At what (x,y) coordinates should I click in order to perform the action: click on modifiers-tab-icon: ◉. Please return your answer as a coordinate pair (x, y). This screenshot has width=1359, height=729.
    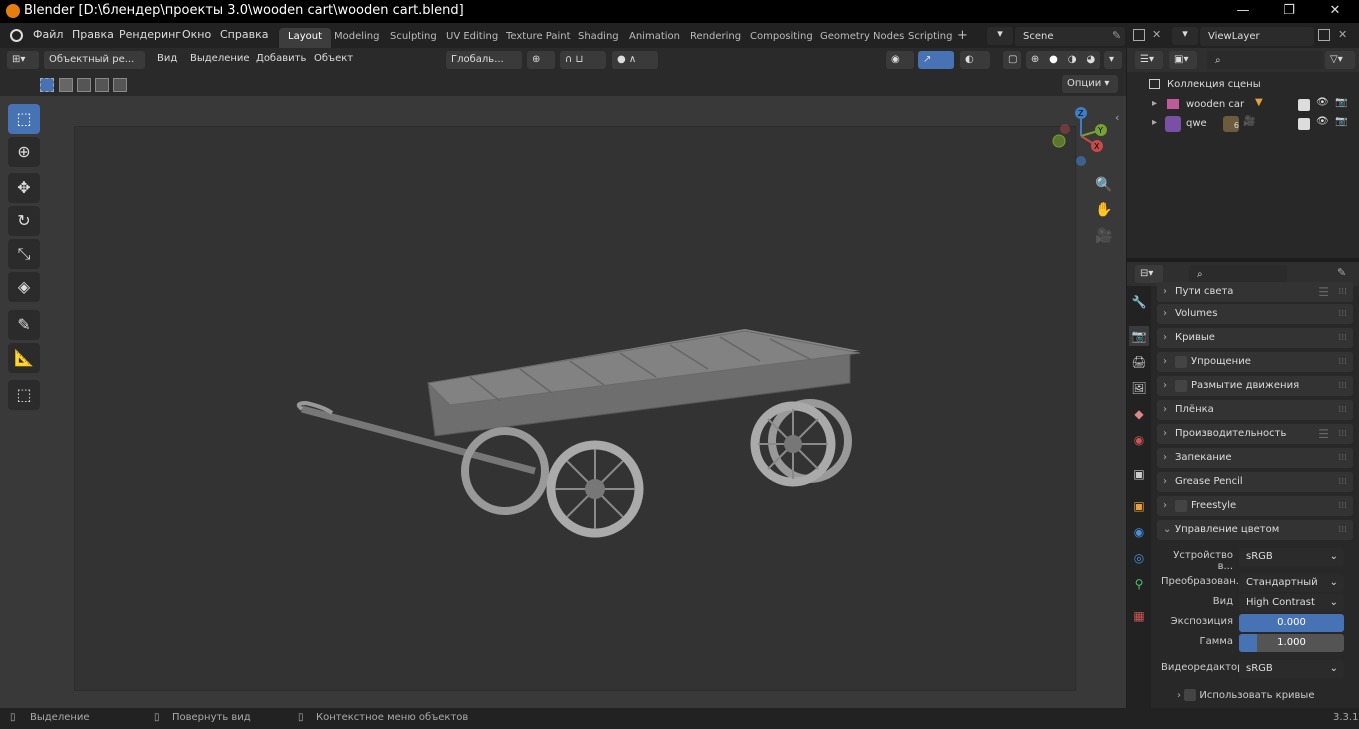
    Looking at the image, I should click on (1139, 532).